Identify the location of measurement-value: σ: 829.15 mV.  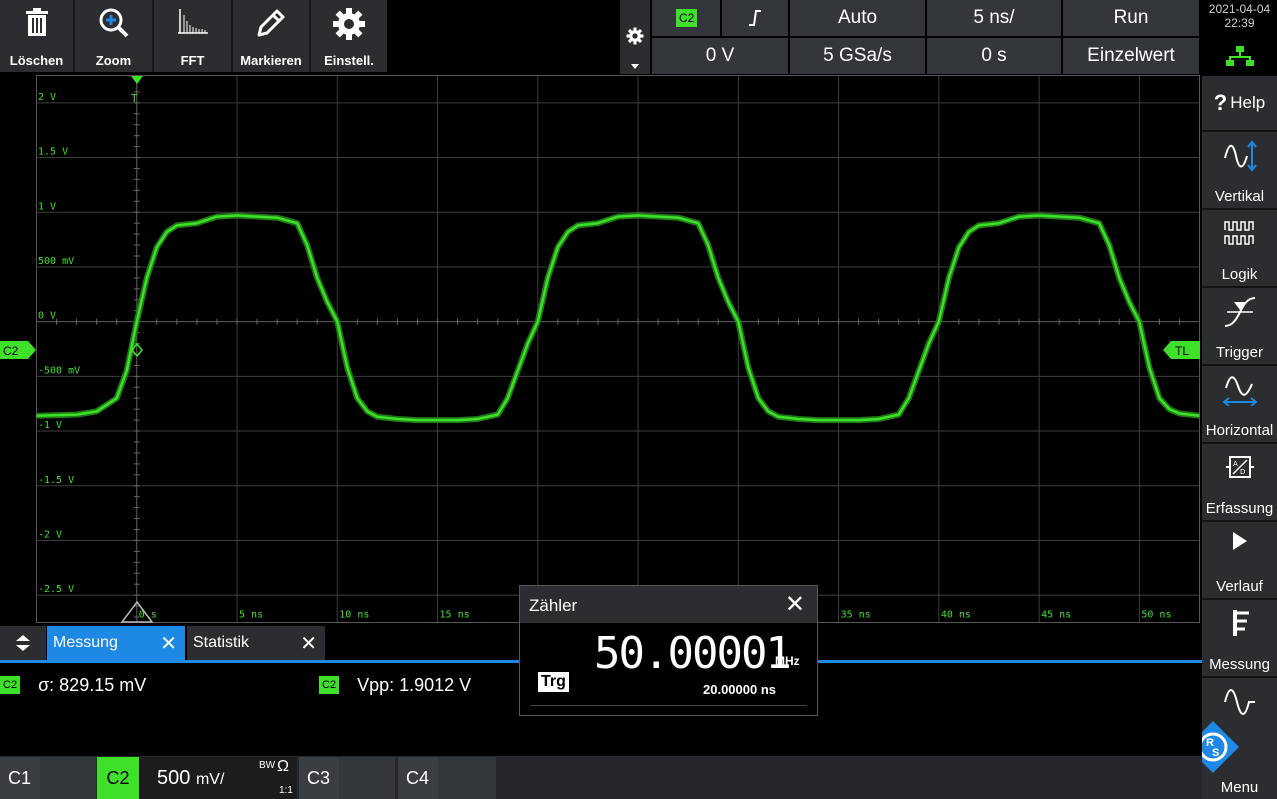
(92, 684).